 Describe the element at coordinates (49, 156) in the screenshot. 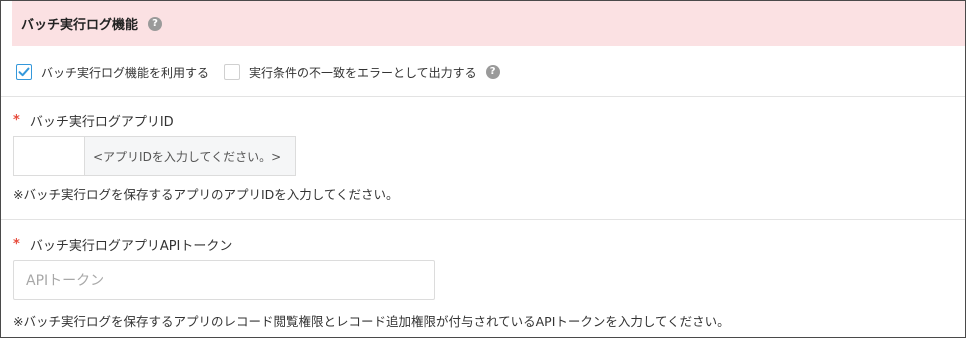

I see `app-id-input` at that location.